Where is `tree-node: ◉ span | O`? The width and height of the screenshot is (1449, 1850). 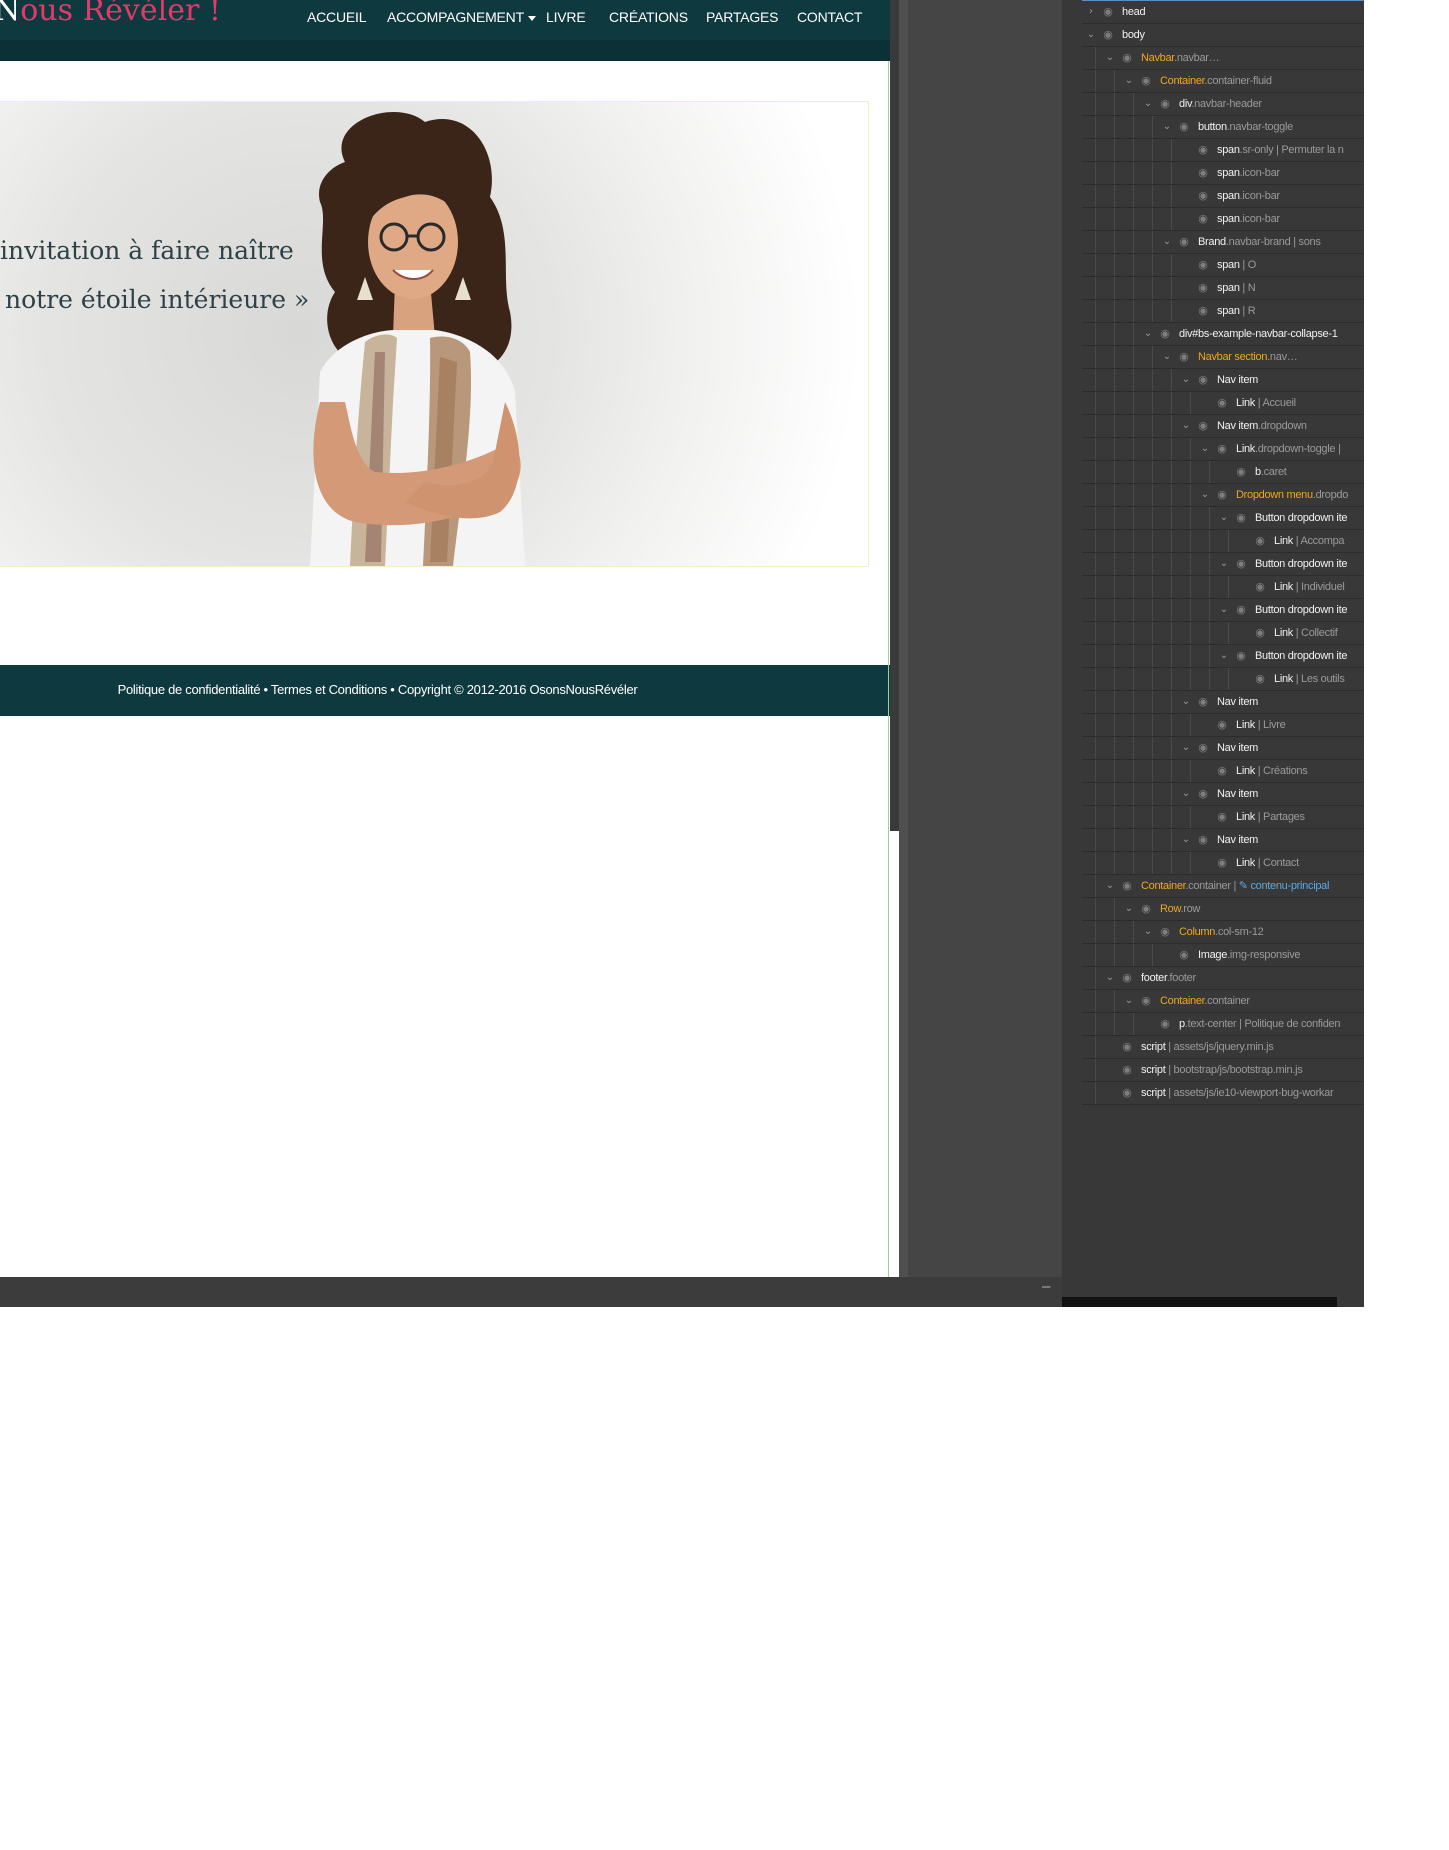 tree-node: ◉ span | O is located at coordinates (1223, 265).